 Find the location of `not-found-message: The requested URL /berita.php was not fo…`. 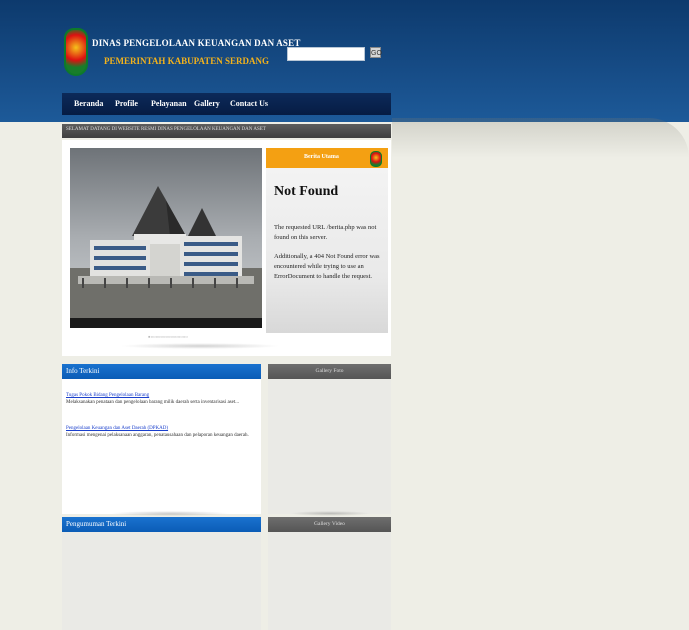

not-found-message: The requested URL /berita.php was not fo… is located at coordinates (325, 232).